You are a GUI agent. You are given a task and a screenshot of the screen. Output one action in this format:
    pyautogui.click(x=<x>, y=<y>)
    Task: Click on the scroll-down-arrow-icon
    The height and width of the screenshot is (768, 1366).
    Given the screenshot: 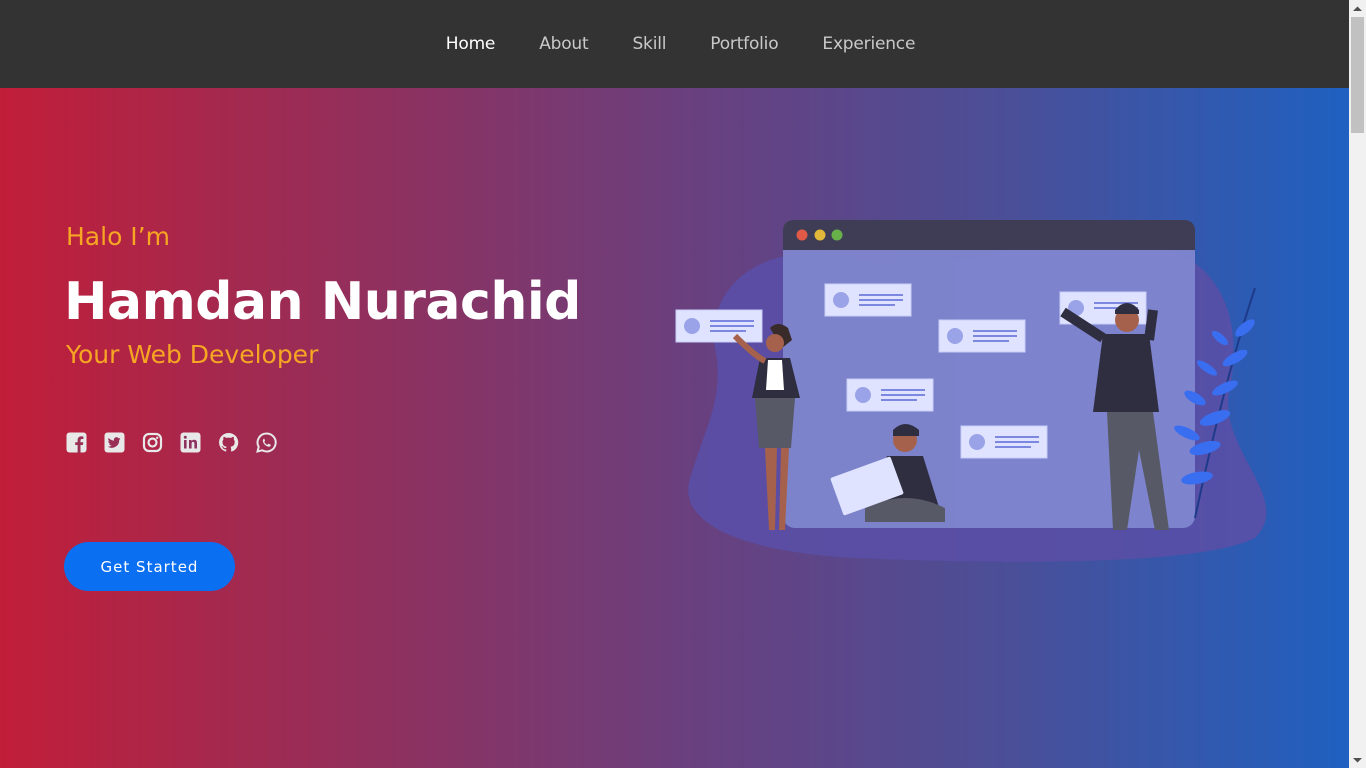 What is the action you would take?
    pyautogui.click(x=1357, y=759)
    